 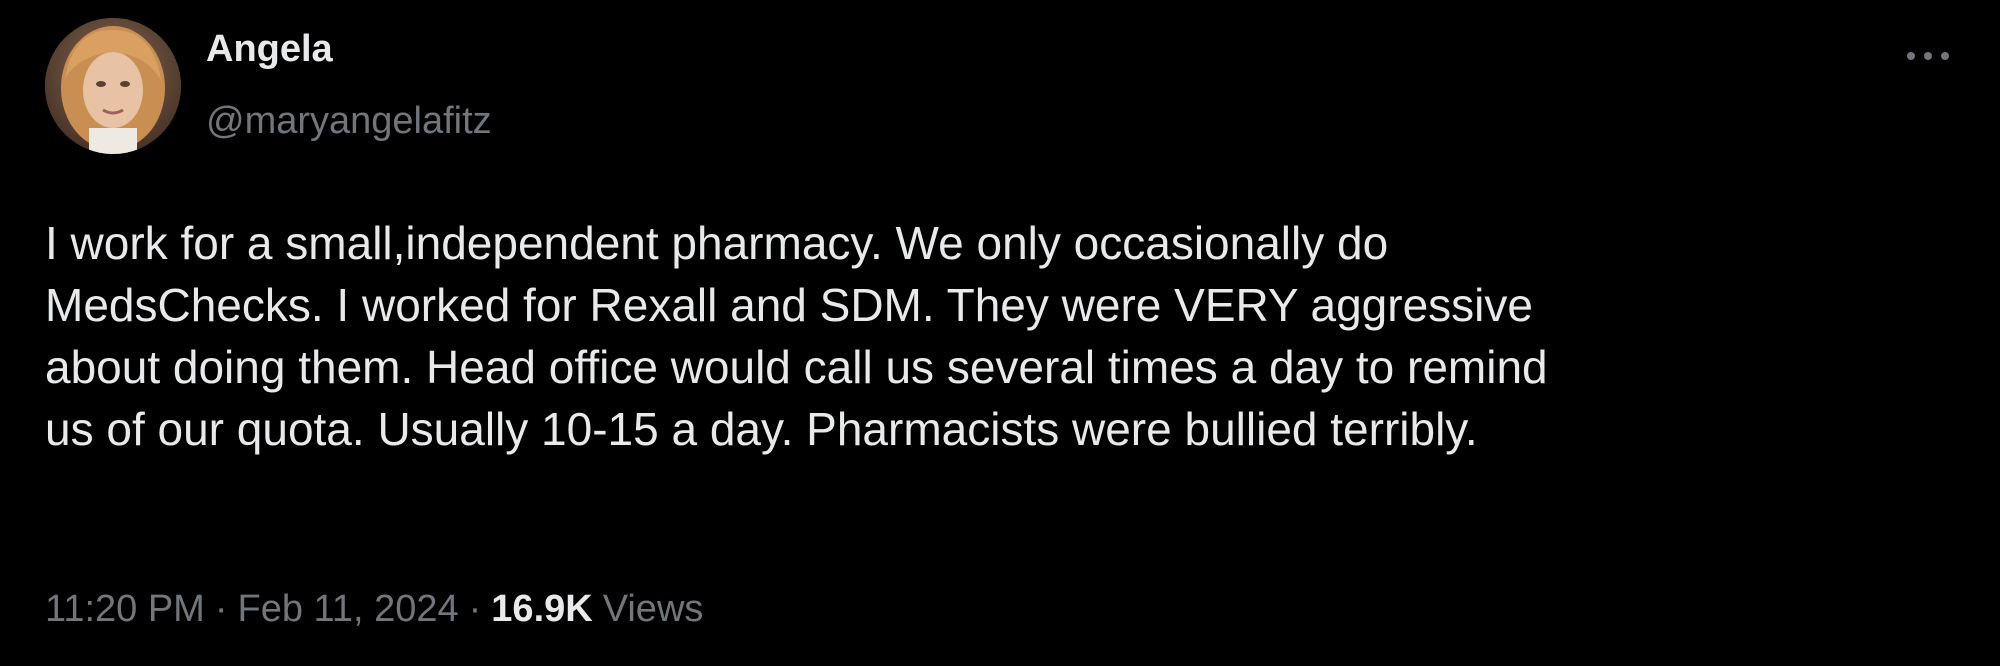 What do you see at coordinates (653, 609) in the screenshot?
I see `views-label: Views` at bounding box center [653, 609].